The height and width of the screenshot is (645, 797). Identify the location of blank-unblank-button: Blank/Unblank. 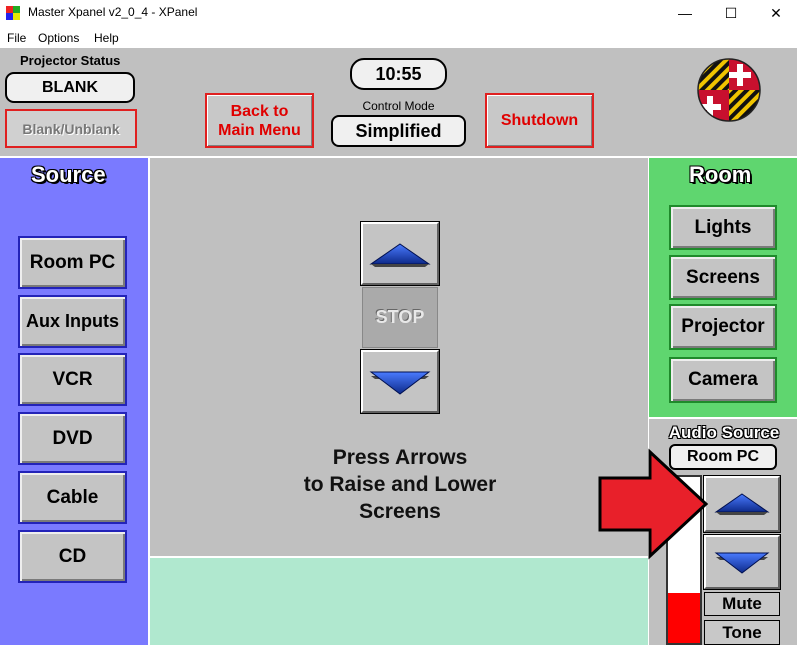
(71, 128).